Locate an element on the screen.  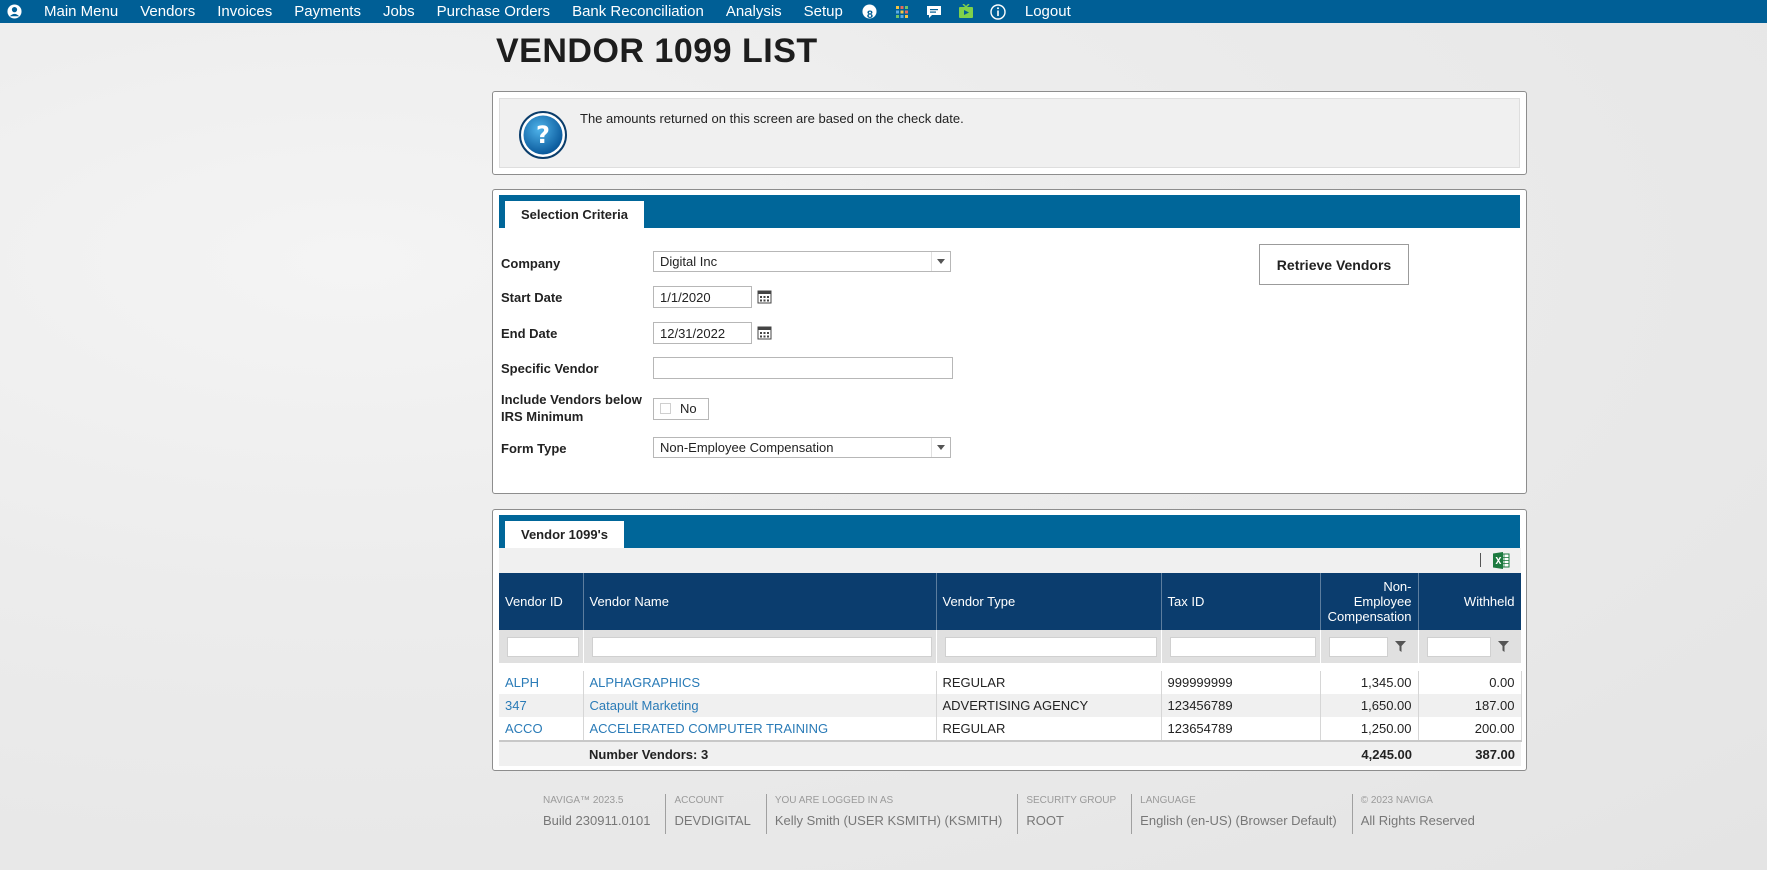
start-date-input: 1/1/2020 is located at coordinates (702, 297).